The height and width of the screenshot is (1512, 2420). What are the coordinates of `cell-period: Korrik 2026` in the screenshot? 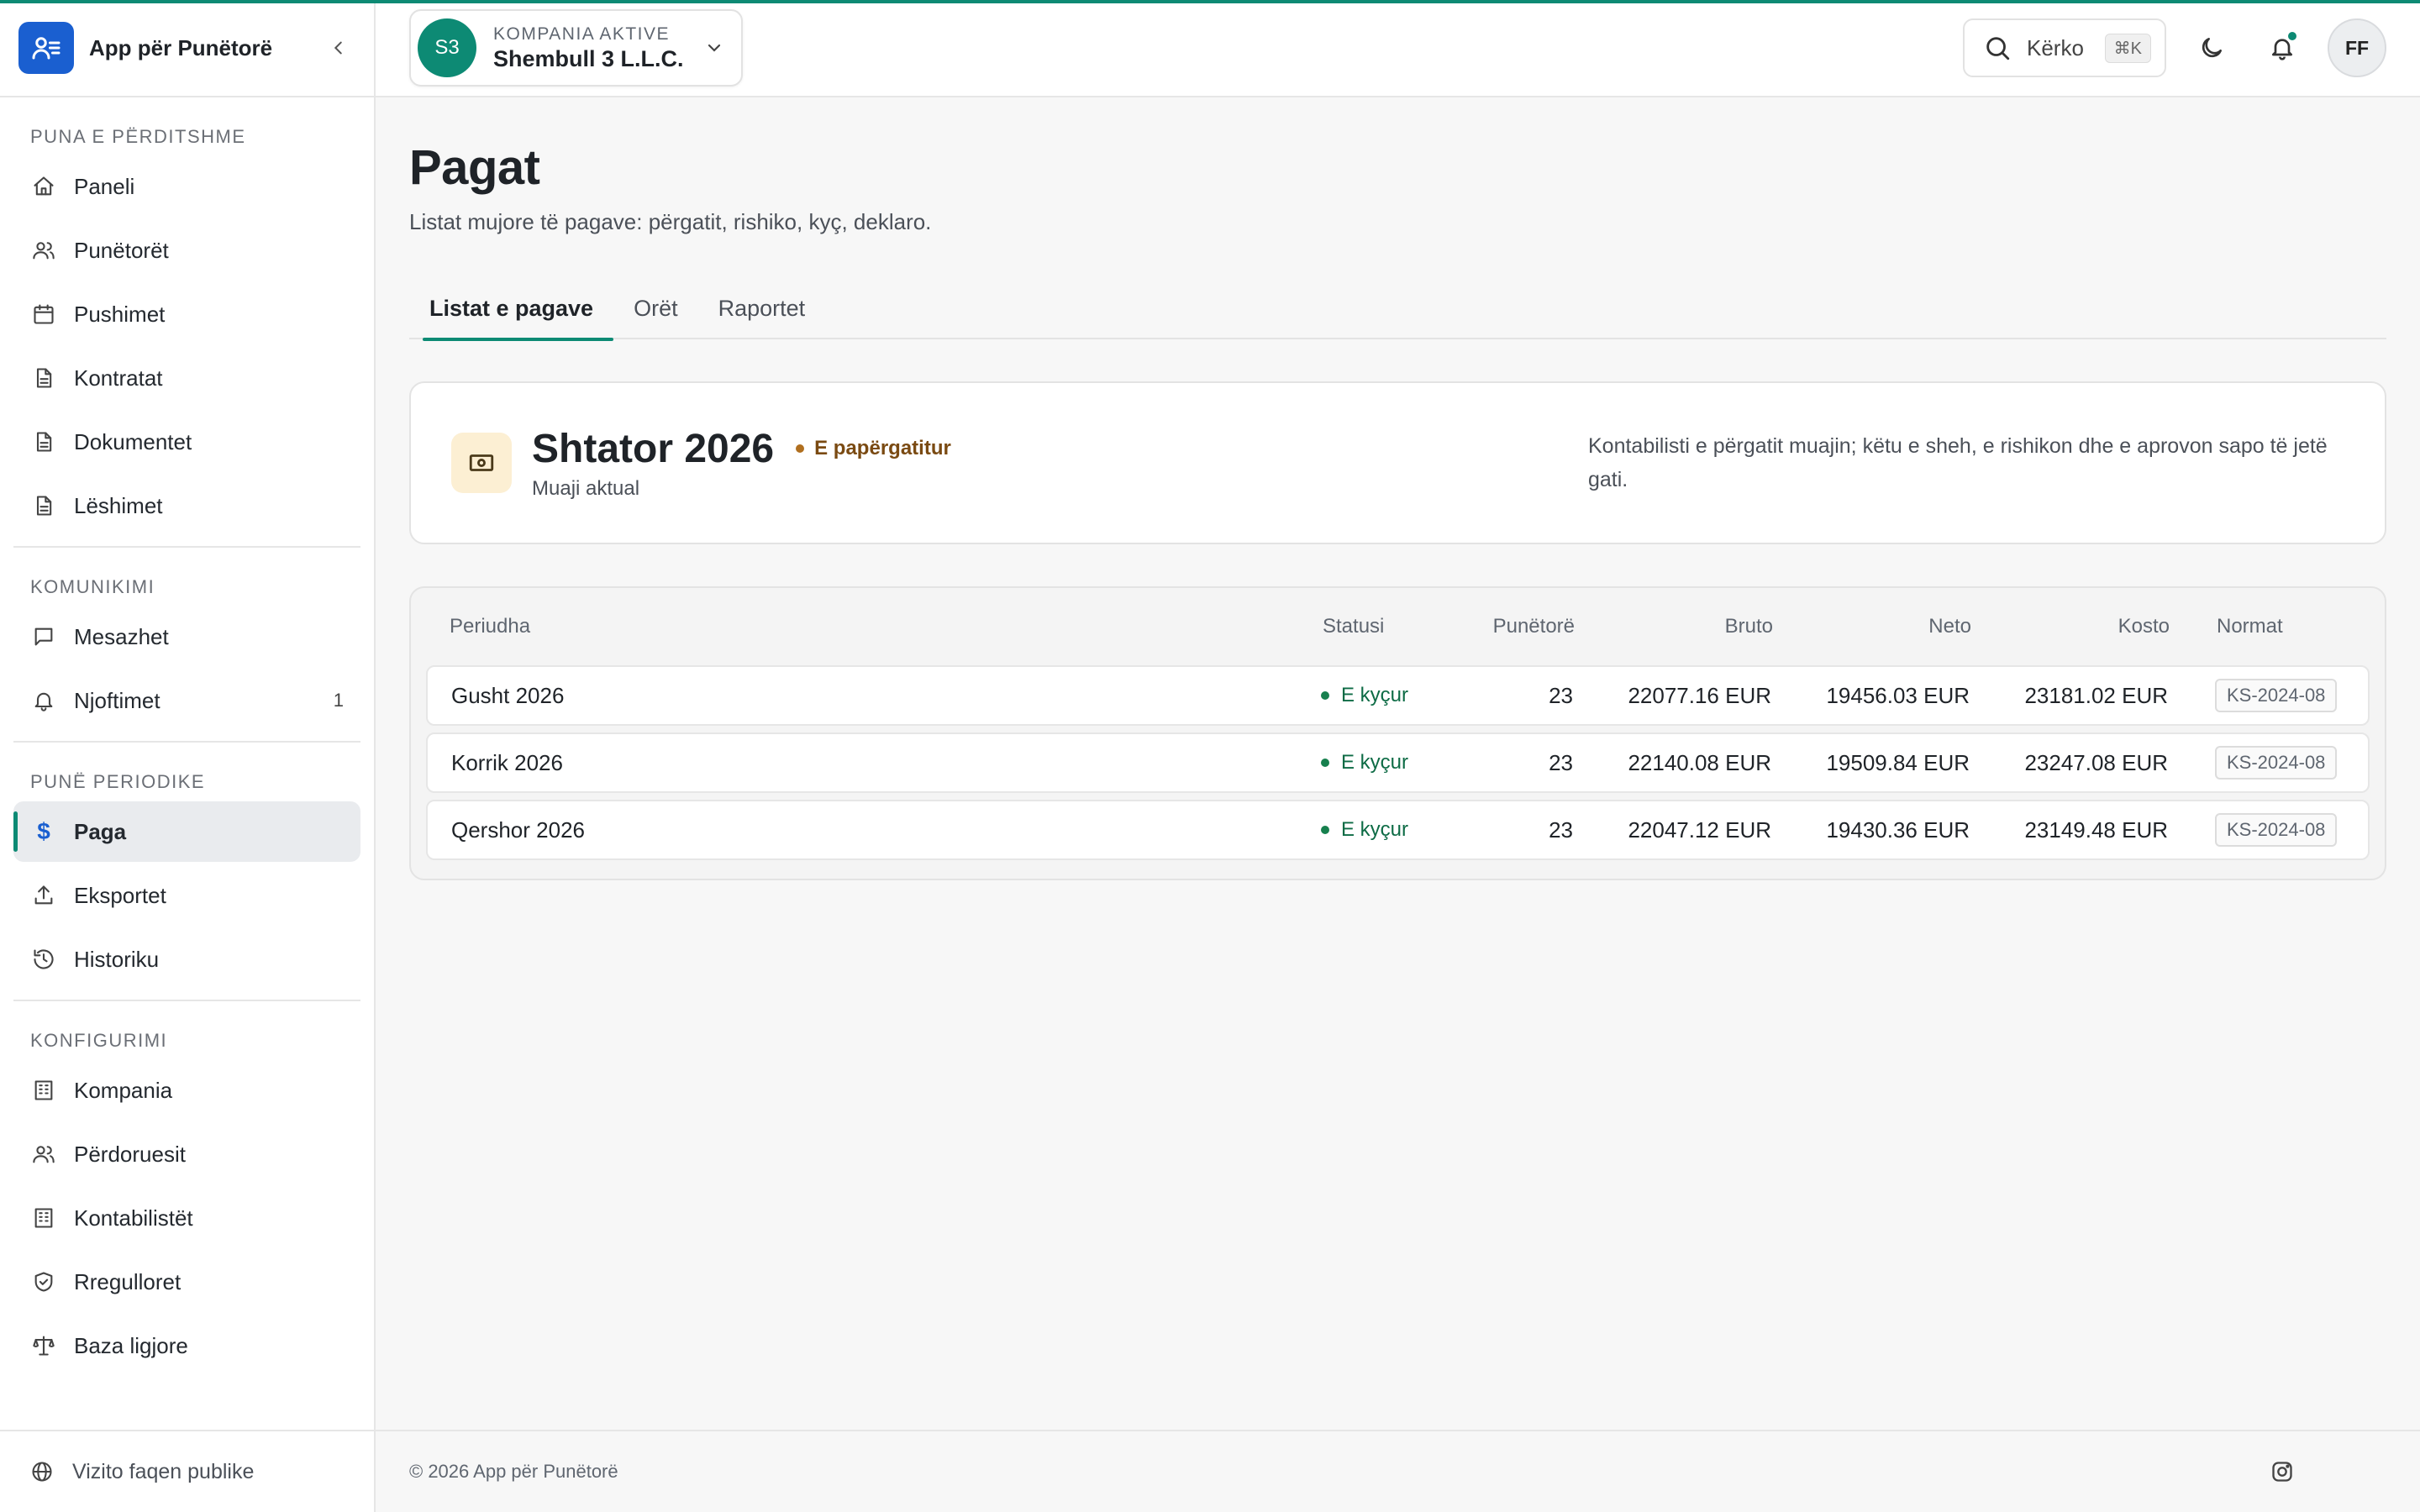 It's located at (507, 762).